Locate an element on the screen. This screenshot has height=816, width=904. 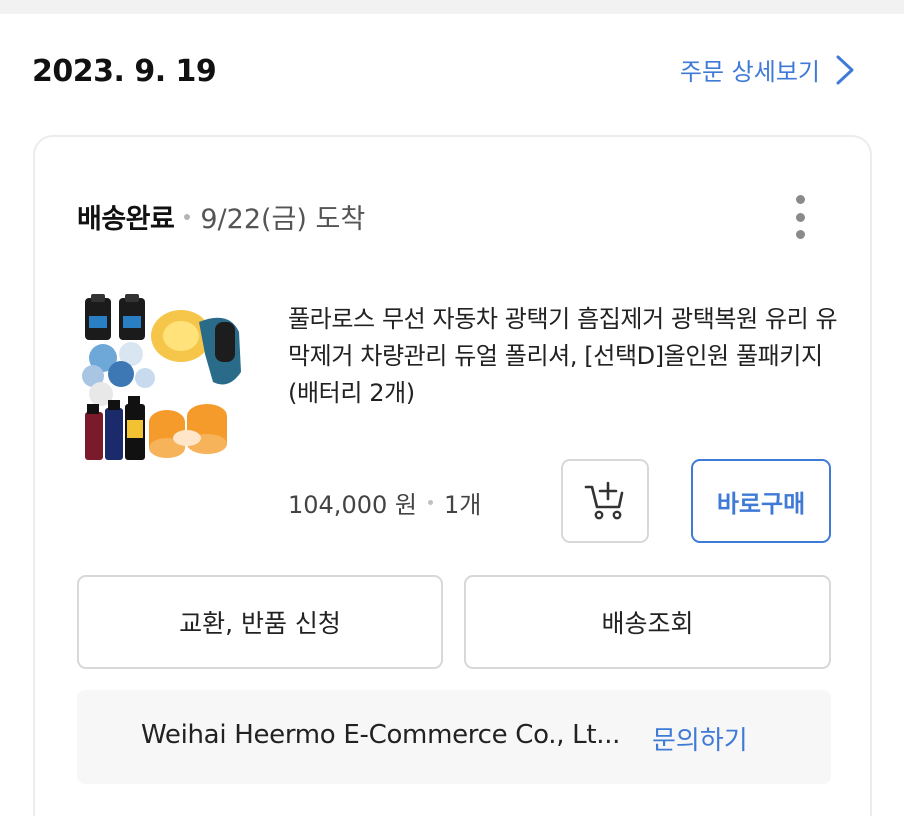
product-quantity: 1개 is located at coordinates (462, 505).